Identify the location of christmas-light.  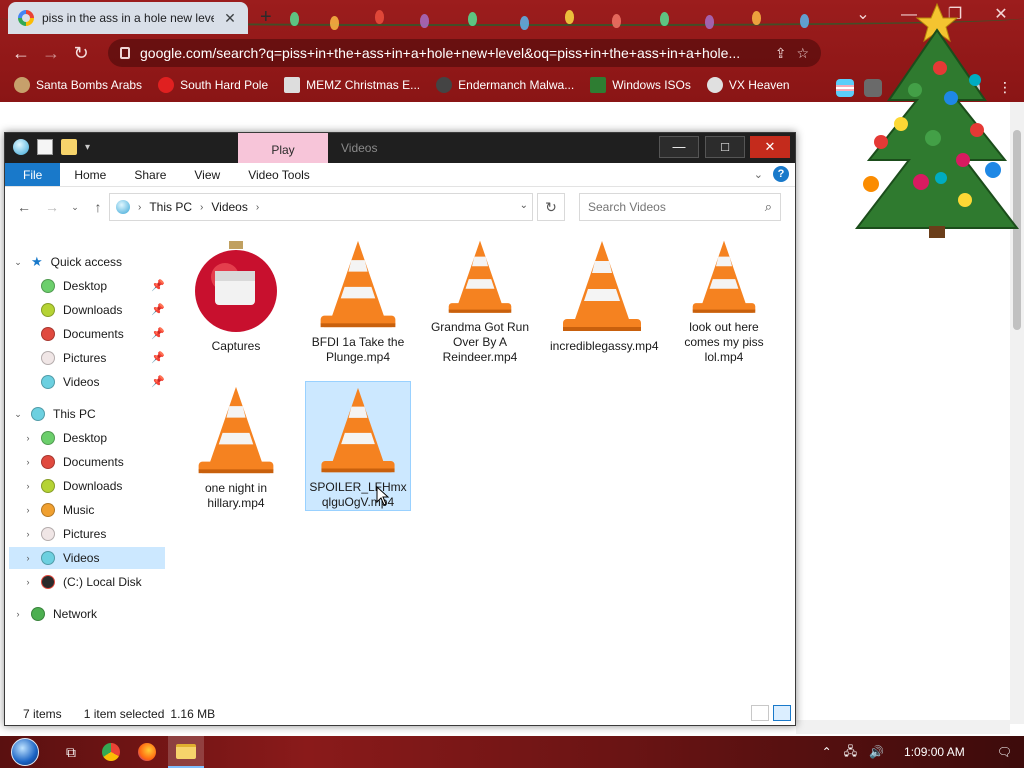
(756, 18).